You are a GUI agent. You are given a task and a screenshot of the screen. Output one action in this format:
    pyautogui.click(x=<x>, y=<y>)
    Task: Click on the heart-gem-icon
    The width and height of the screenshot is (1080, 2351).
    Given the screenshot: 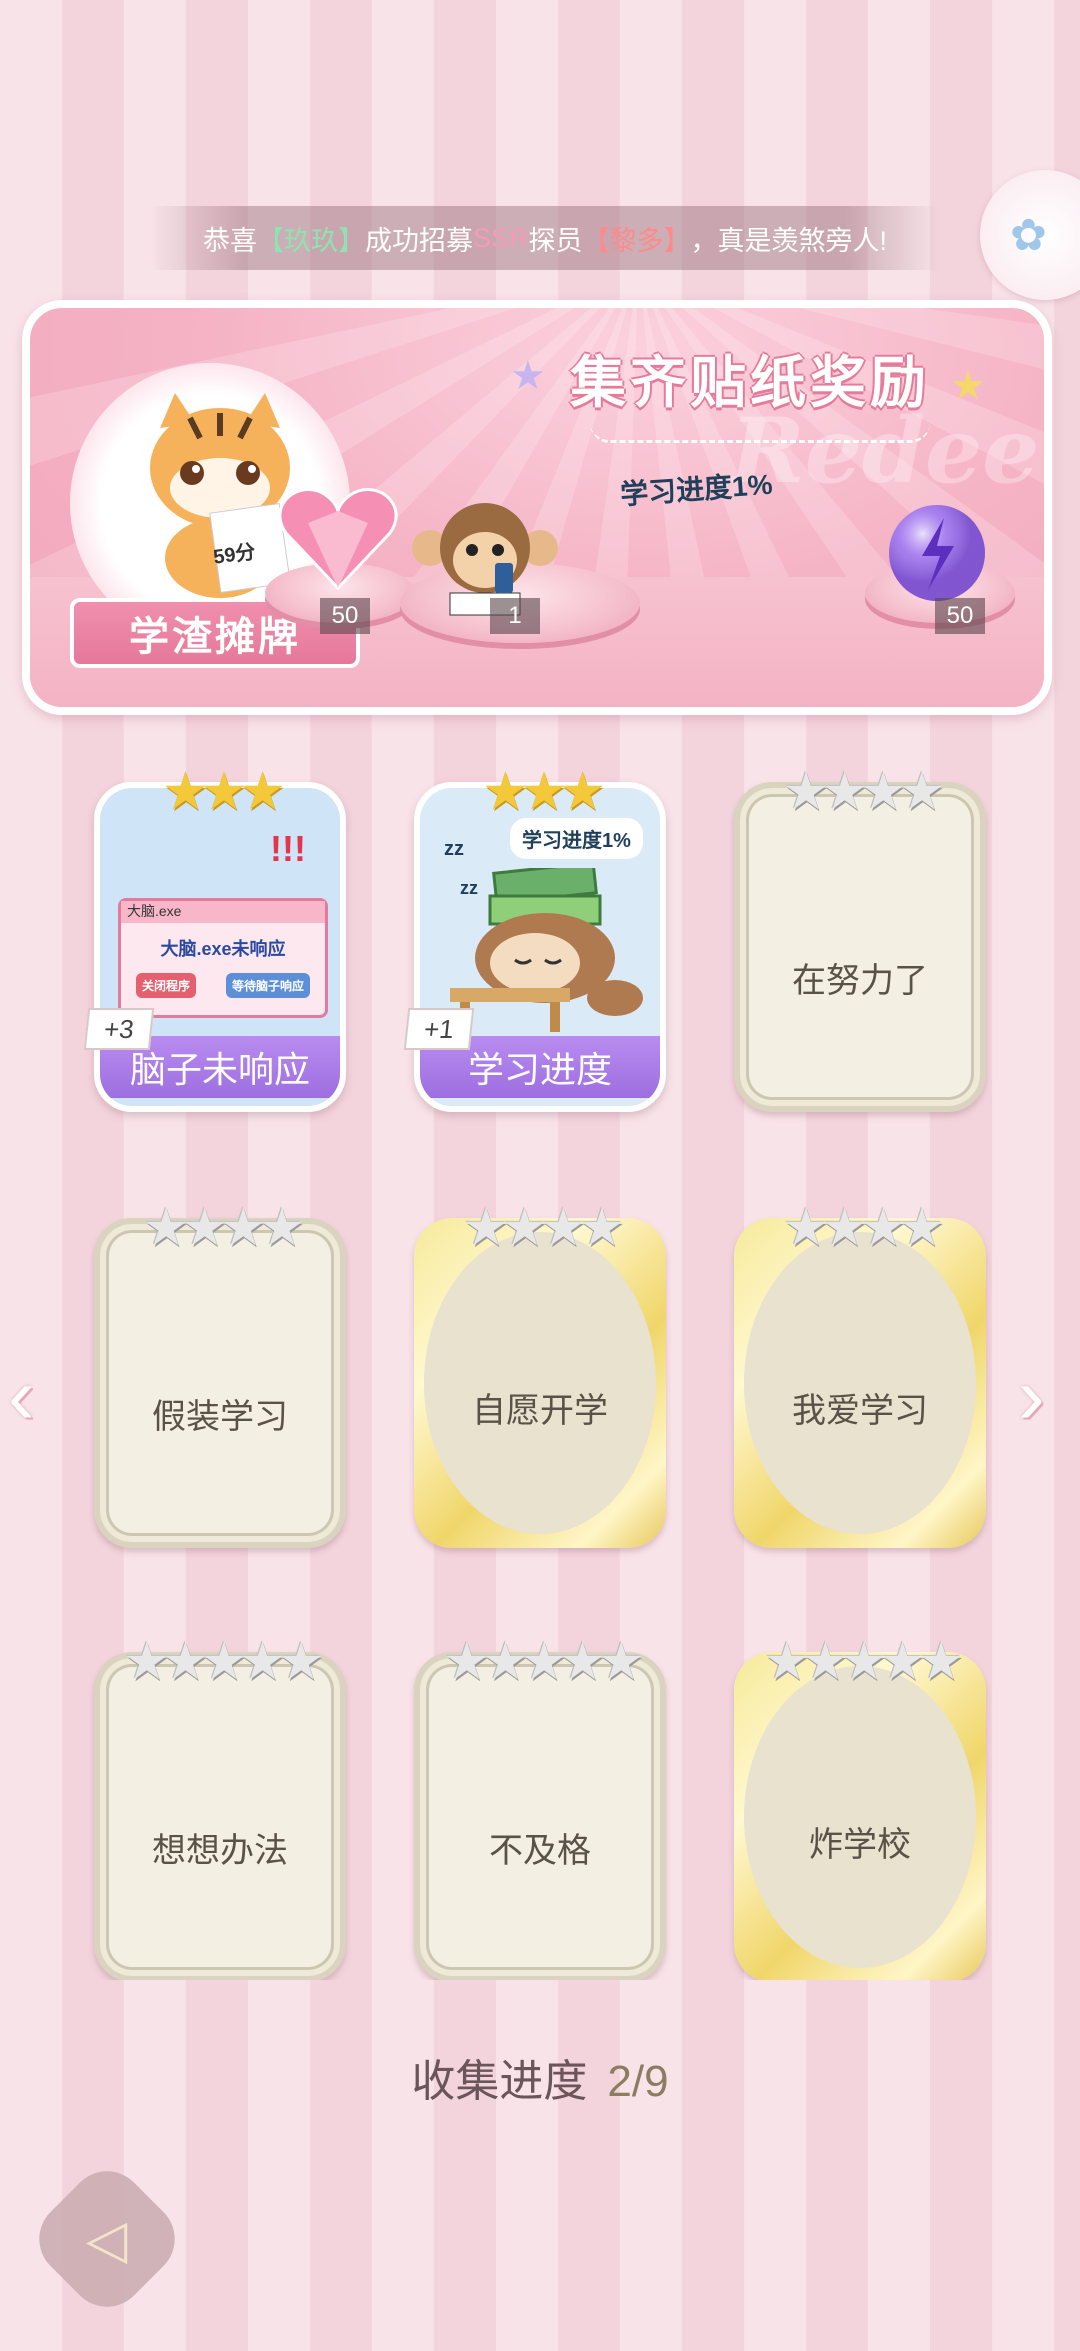 What is the action you would take?
    pyautogui.click(x=338, y=538)
    